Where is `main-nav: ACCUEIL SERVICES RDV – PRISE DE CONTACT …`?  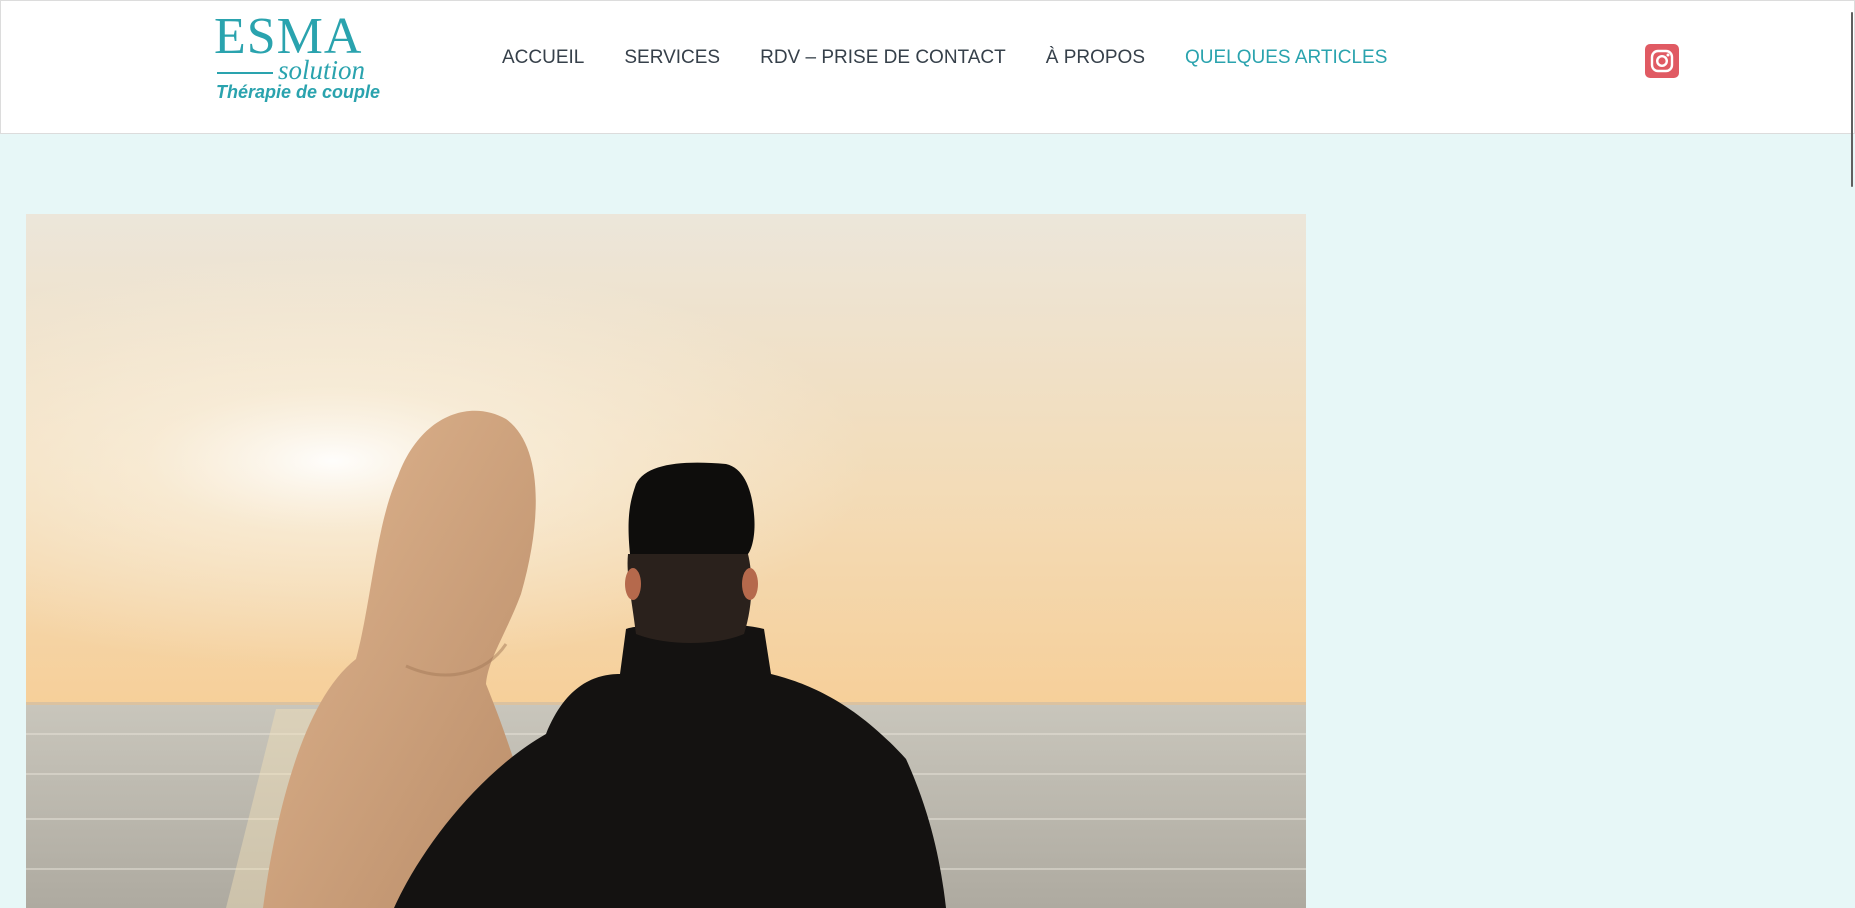 main-nav: ACCUEIL SERVICES RDV – PRISE DE CONTACT … is located at coordinates (944, 58).